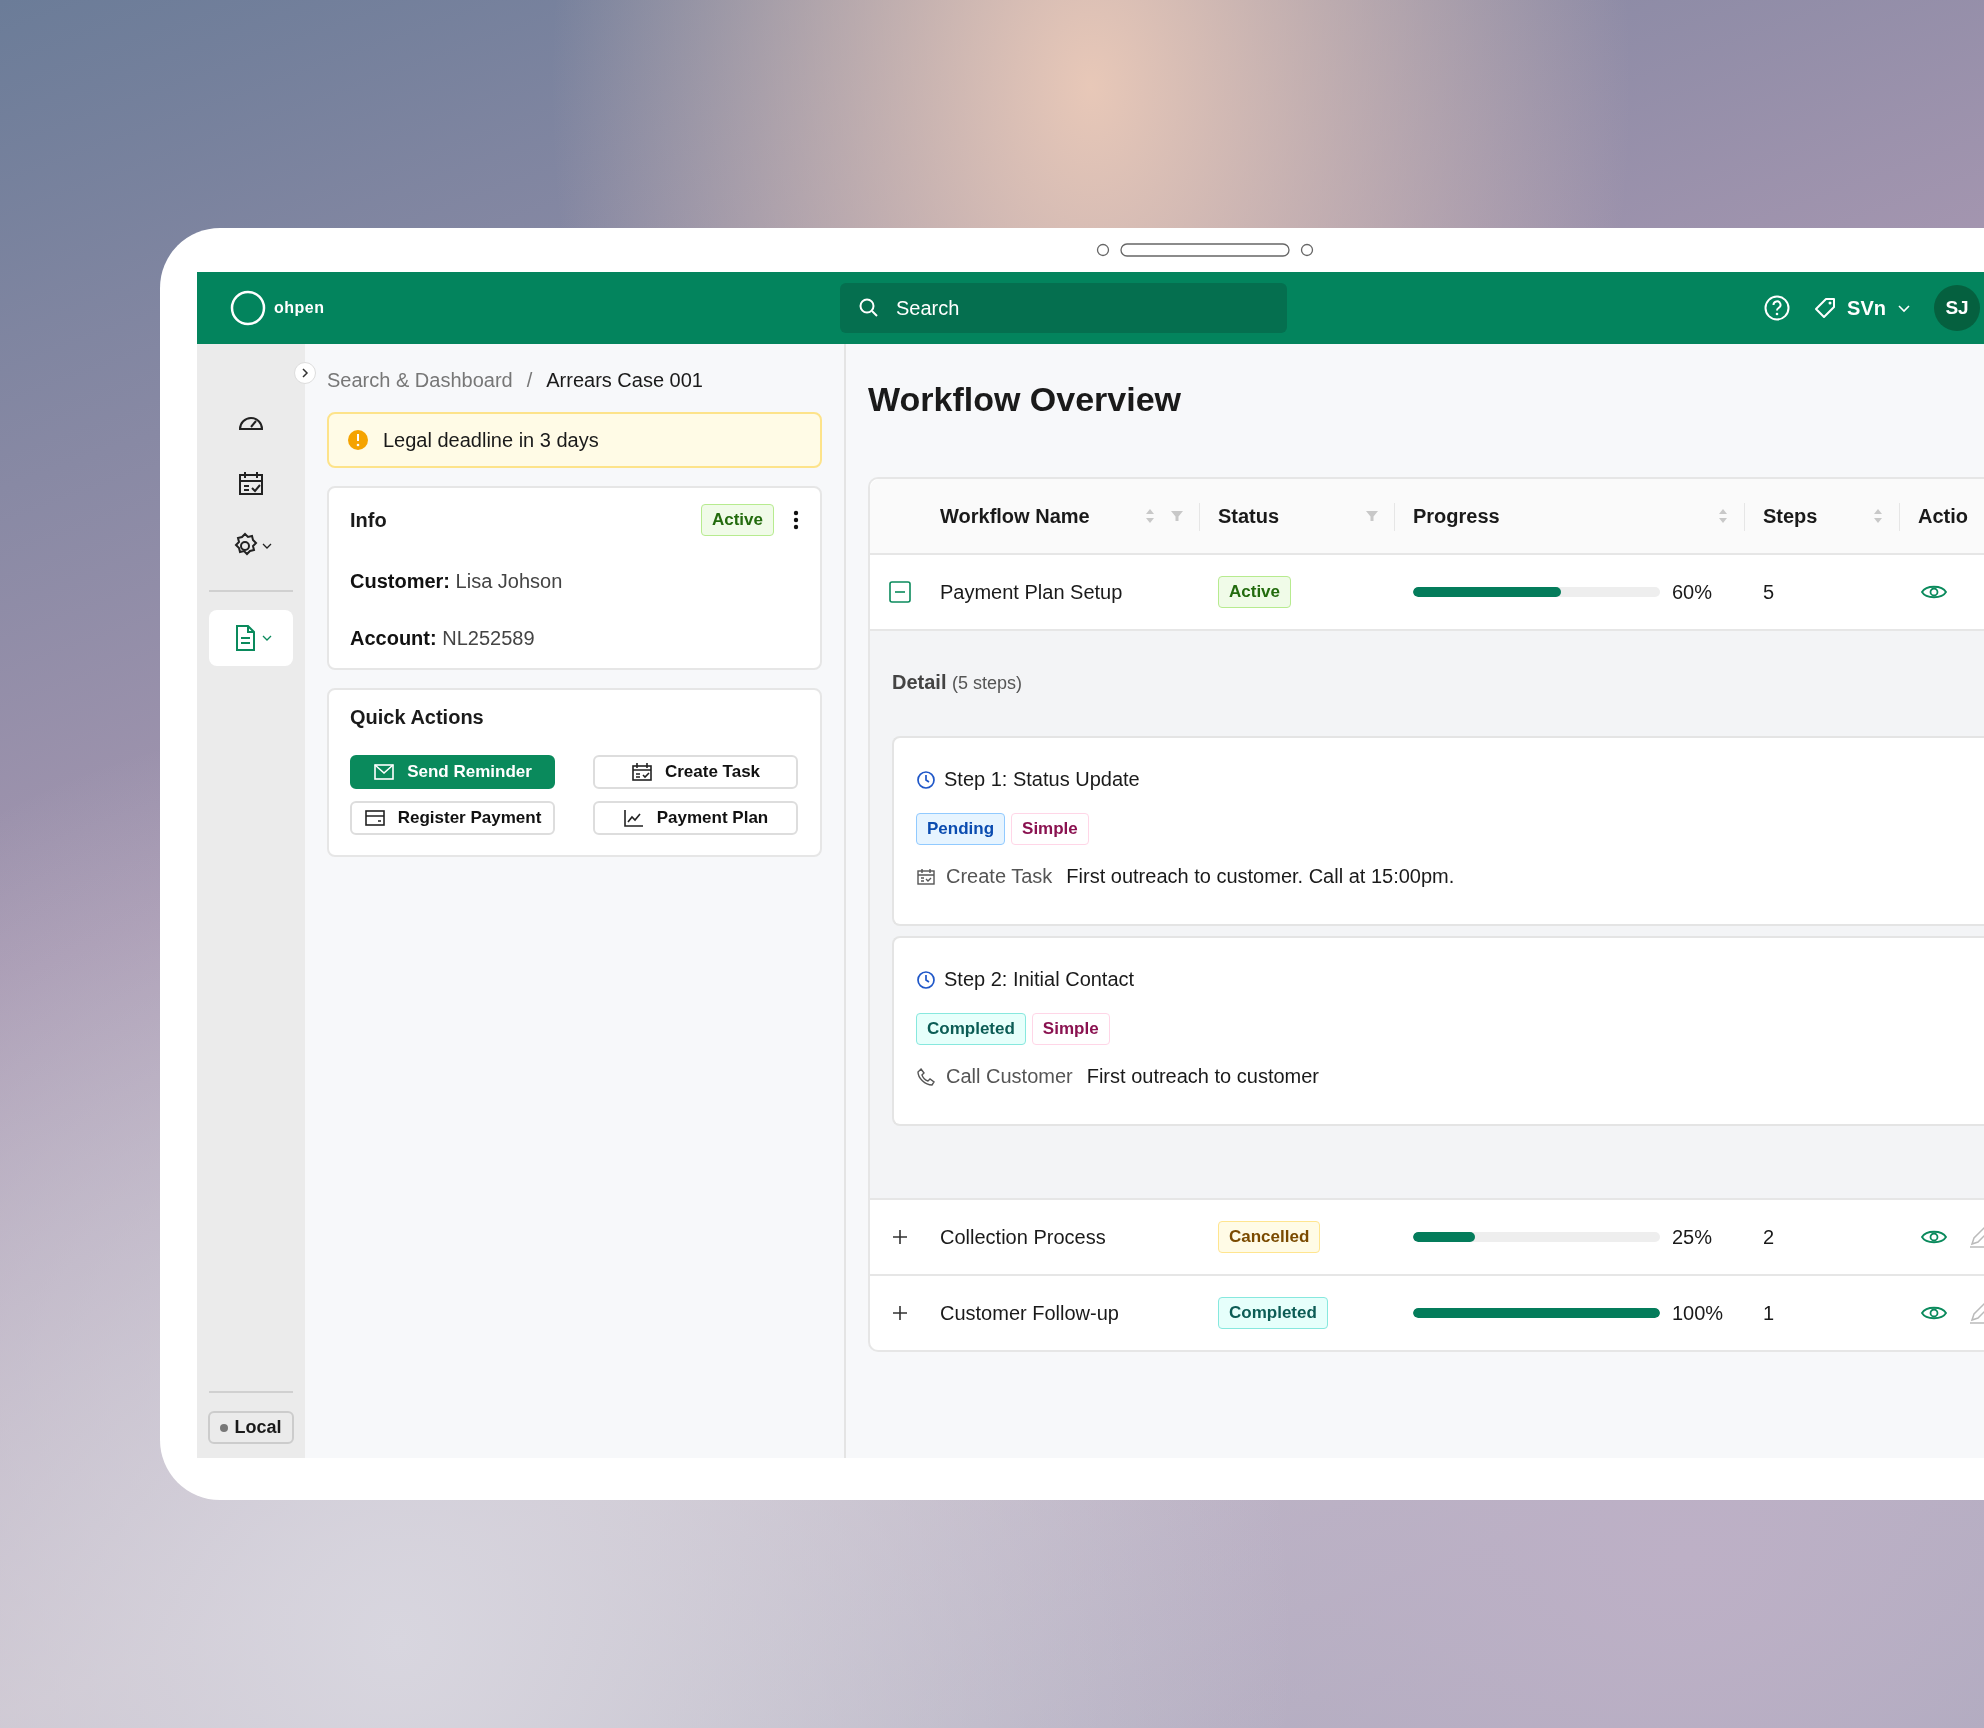  Describe the element at coordinates (1862, 308) in the screenshot. I see `workspace-selector: SVn` at that location.